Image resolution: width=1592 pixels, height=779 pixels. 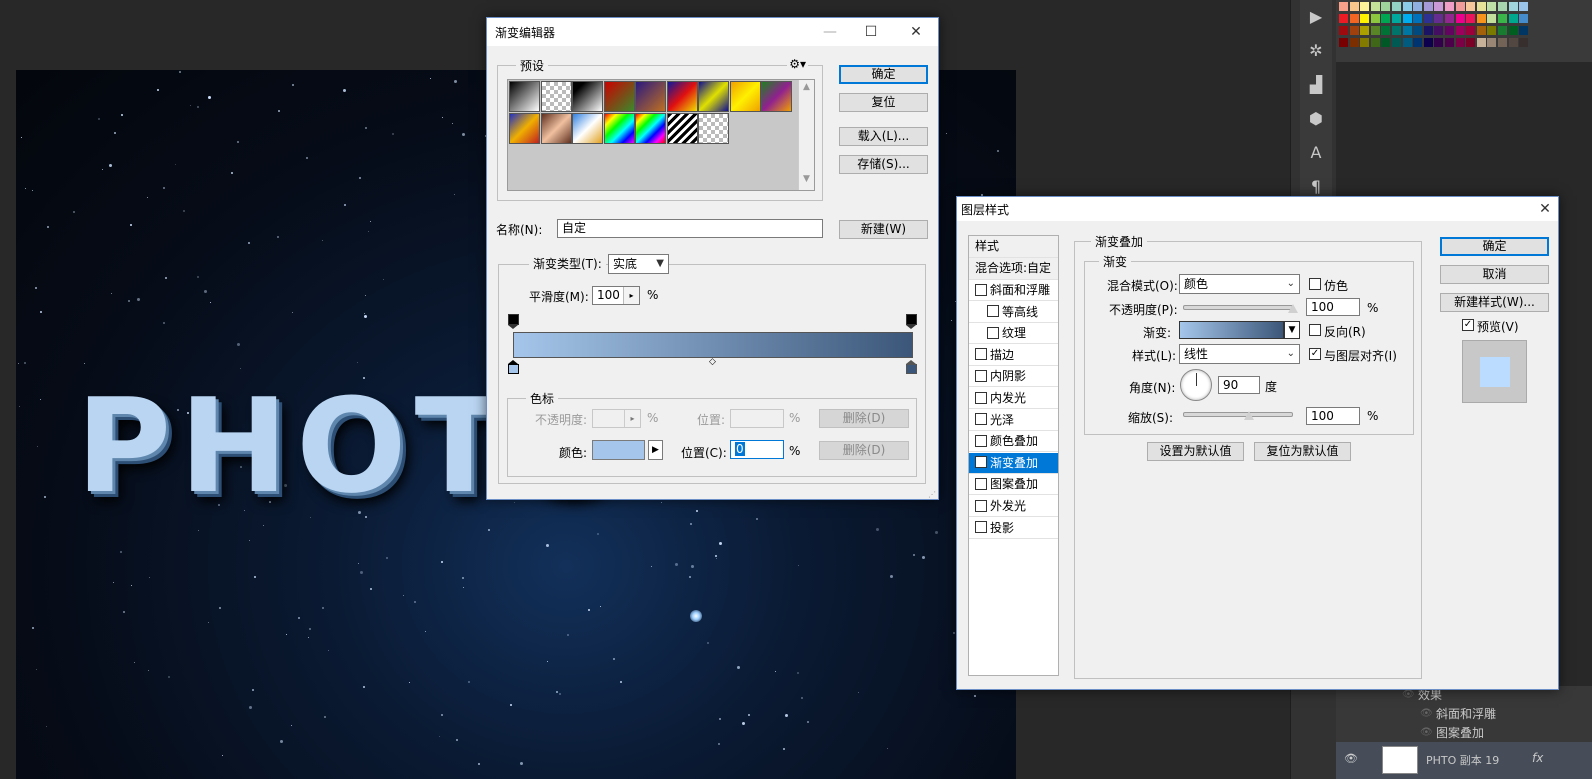 I want to click on preset-scrollbar: ▲ ▼, so click(x=806, y=135).